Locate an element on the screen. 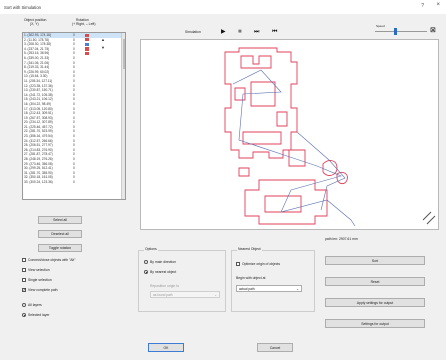  begin-with-value: actual path is located at coordinates (247, 288).